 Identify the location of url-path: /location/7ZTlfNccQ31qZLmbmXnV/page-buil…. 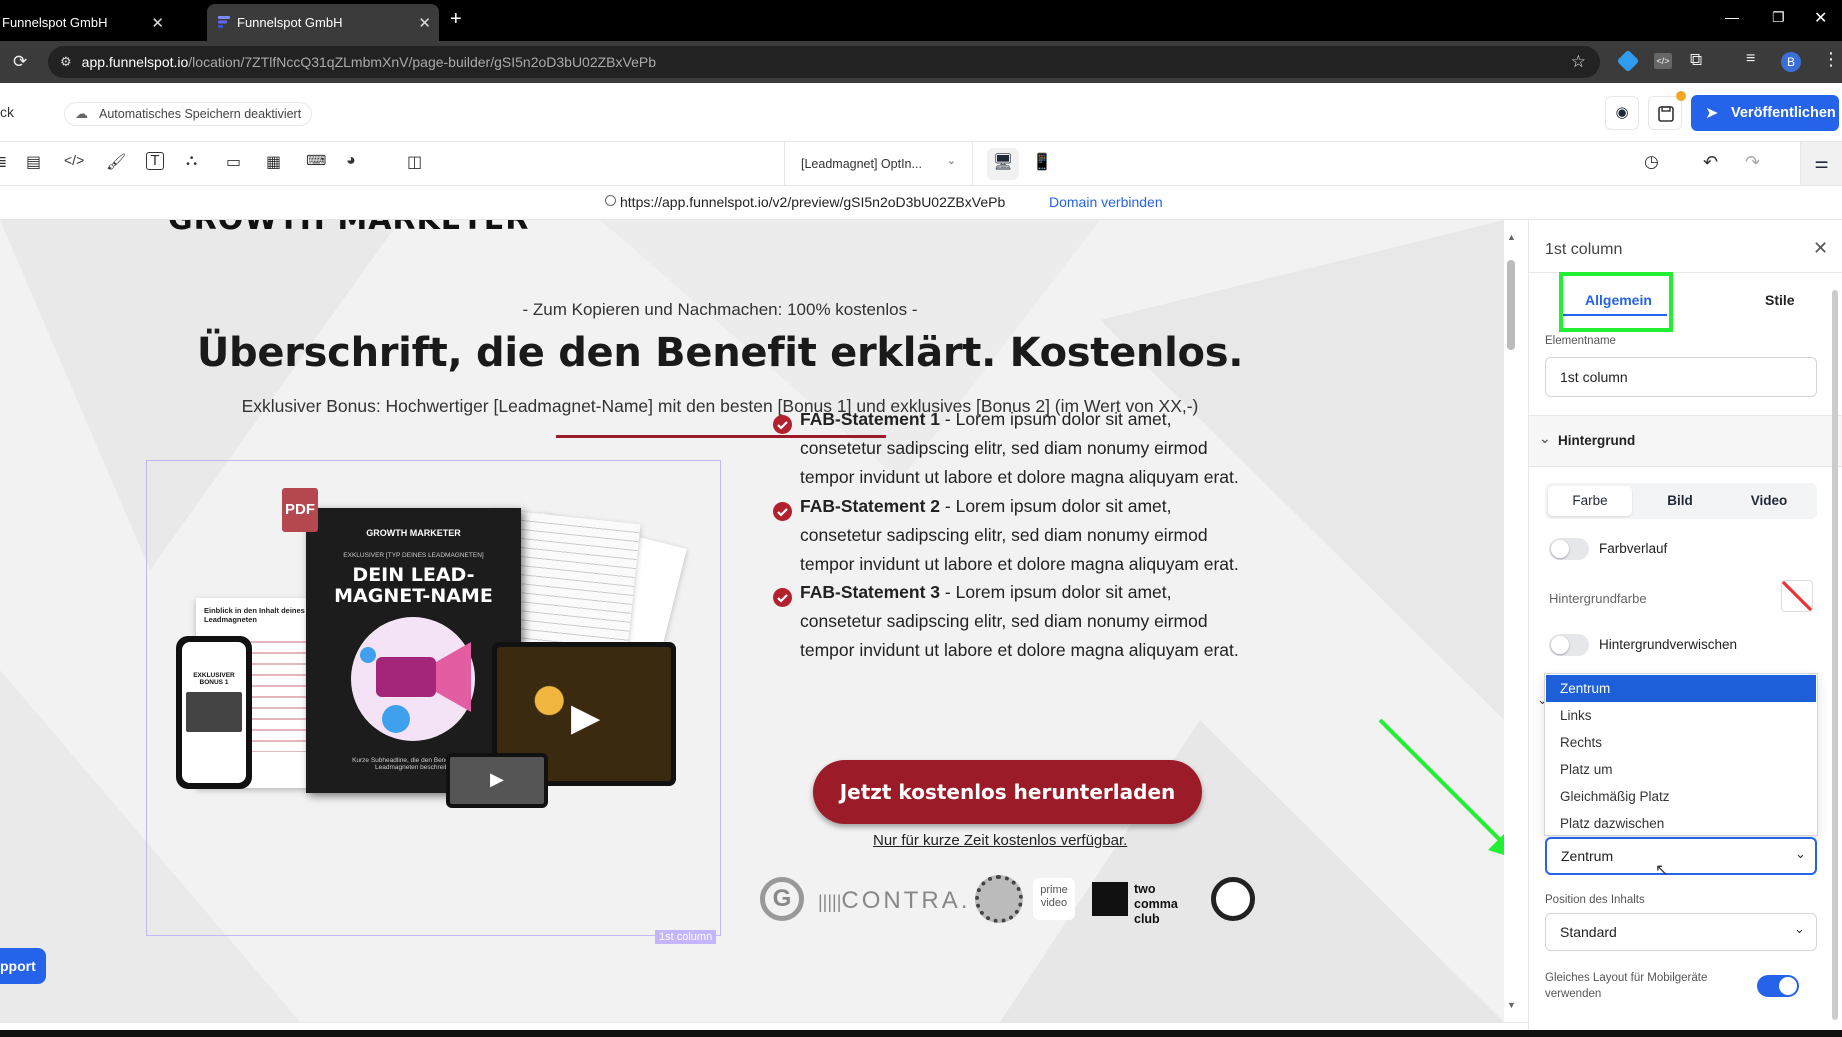
(422, 62).